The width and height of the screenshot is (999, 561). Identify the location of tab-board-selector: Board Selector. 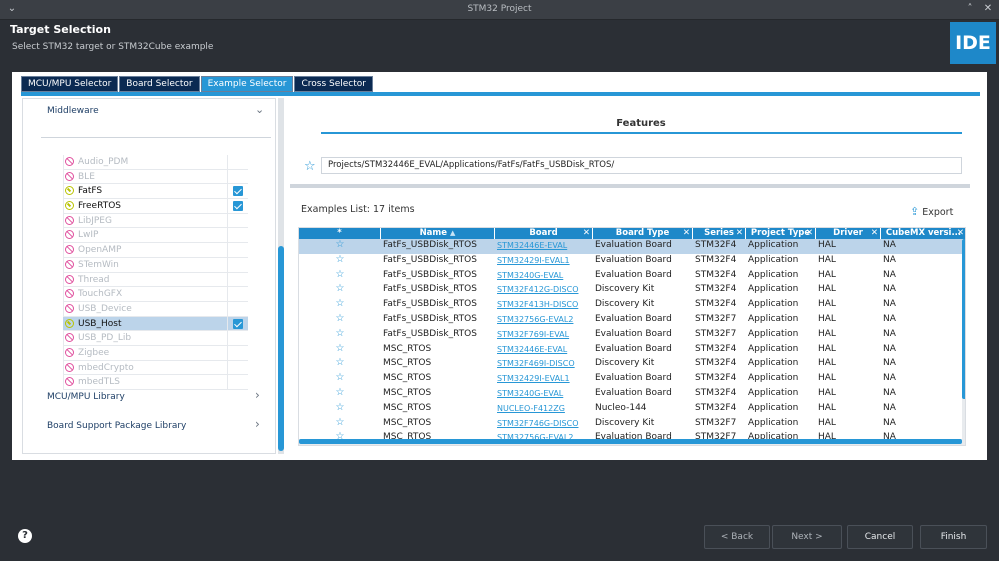
(159, 84).